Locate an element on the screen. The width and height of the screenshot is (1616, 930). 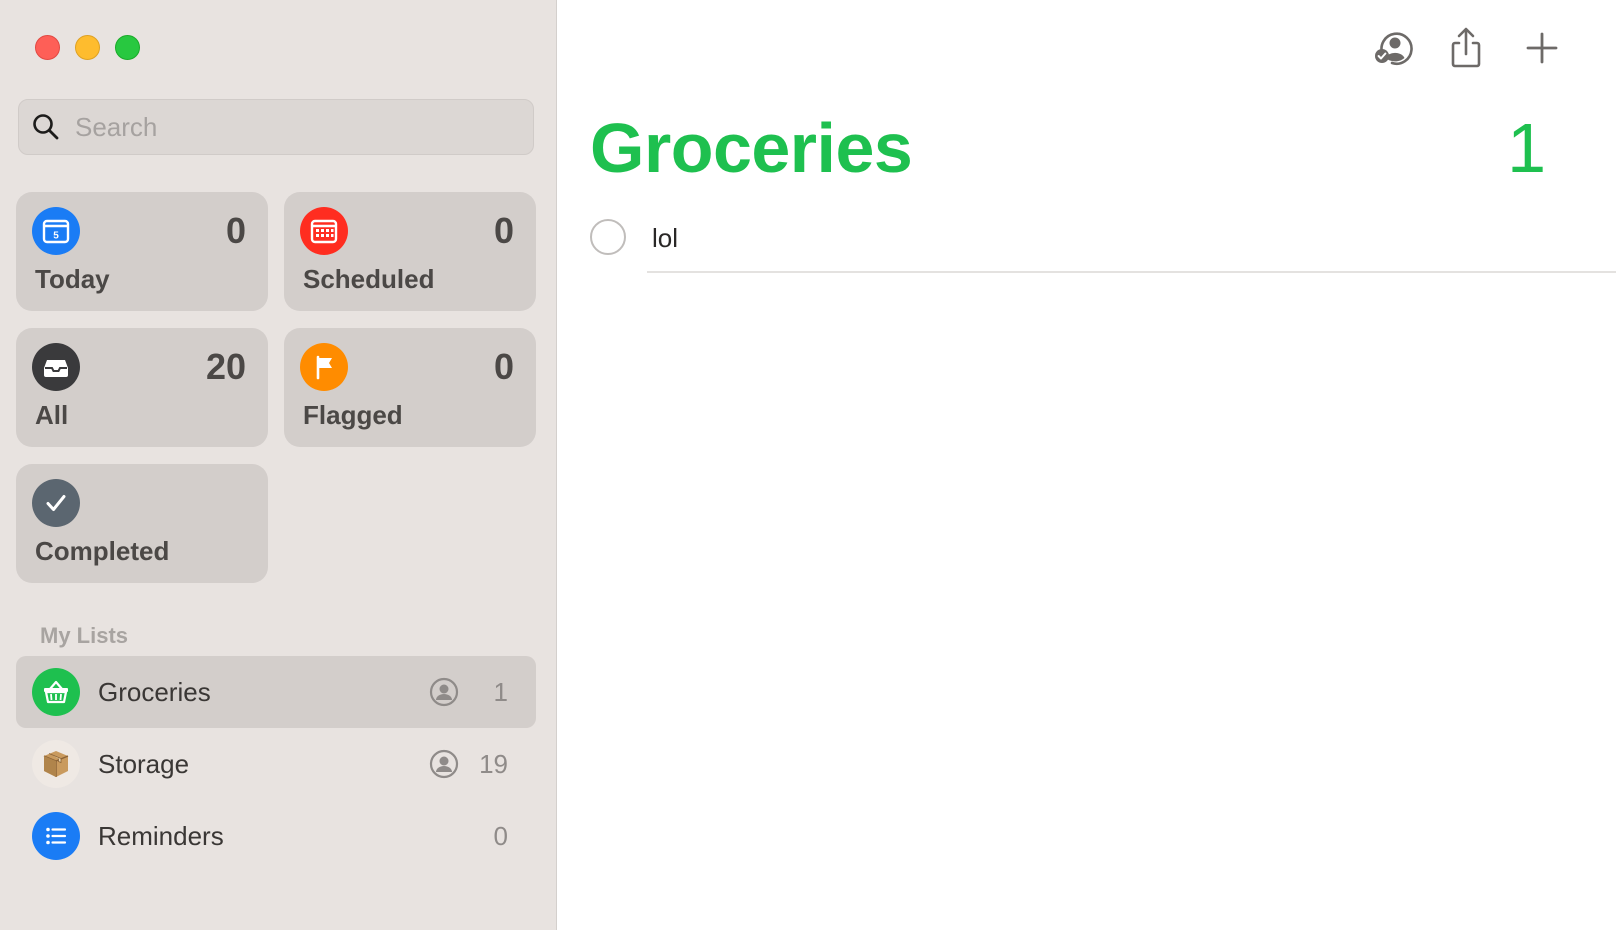
list-item-reminders: Reminders 0 is located at coordinates (276, 836).